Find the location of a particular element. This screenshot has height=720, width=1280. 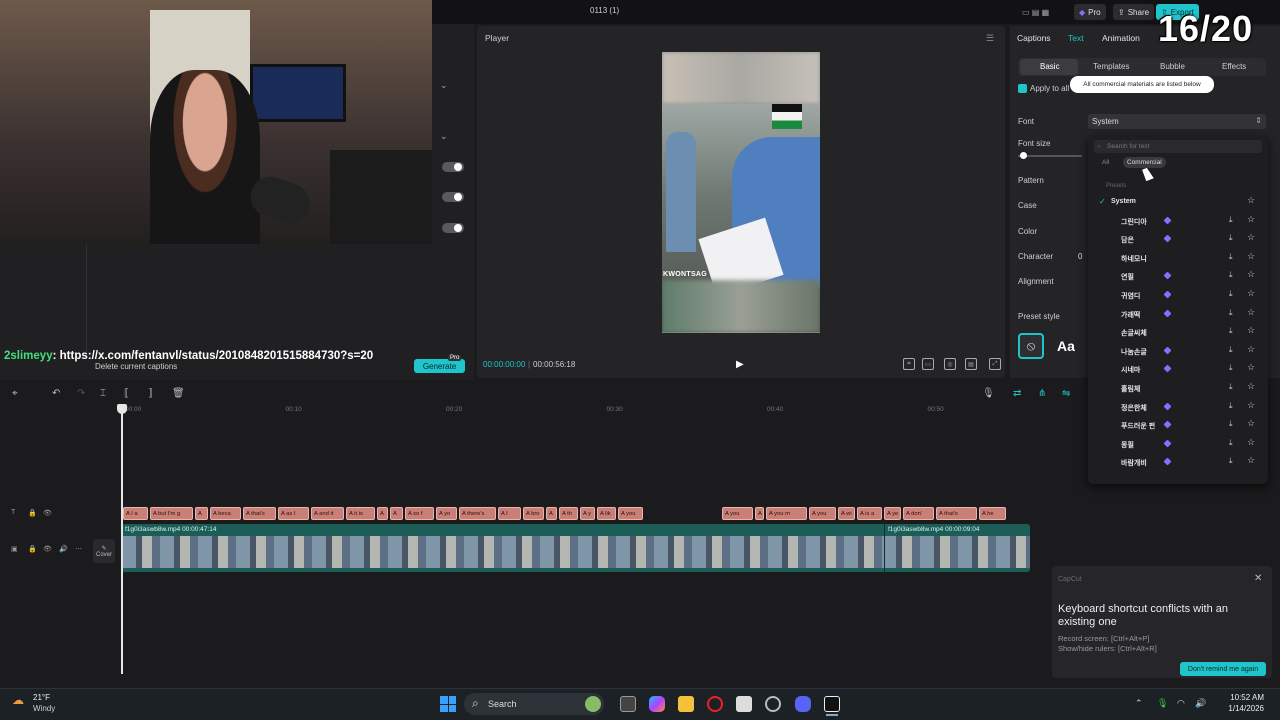

trim-right-icon: ⟧ is located at coordinates (150, 393).